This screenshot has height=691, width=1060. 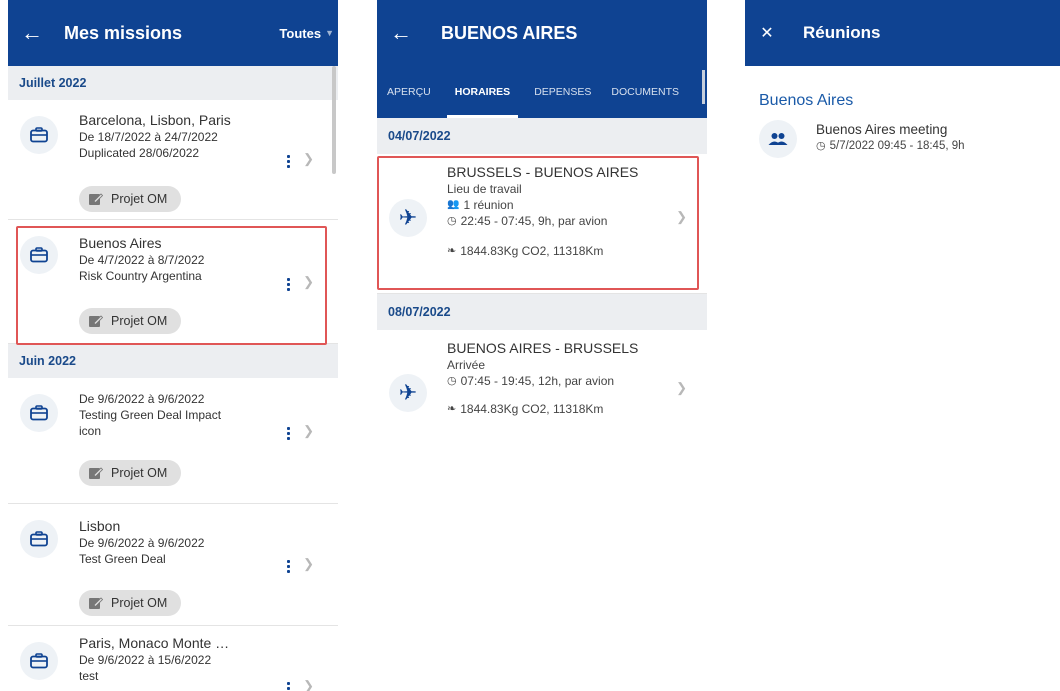 I want to click on leg-route: BUENOS AIRES - BRUSSELS, so click(x=543, y=348).